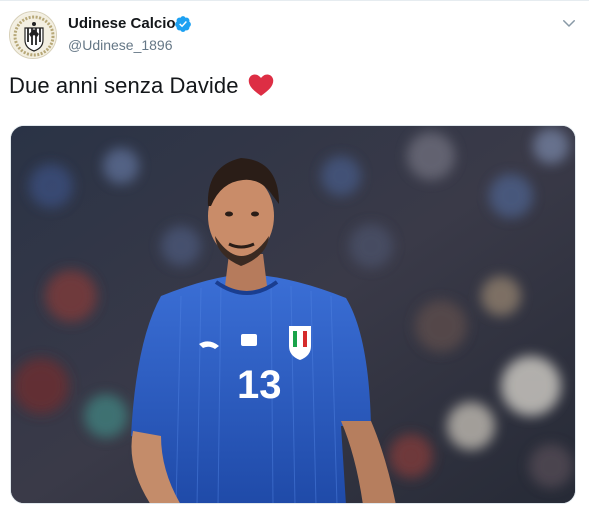  Describe the element at coordinates (124, 85) in the screenshot. I see `tweet-text: Due anni senza Davide` at that location.